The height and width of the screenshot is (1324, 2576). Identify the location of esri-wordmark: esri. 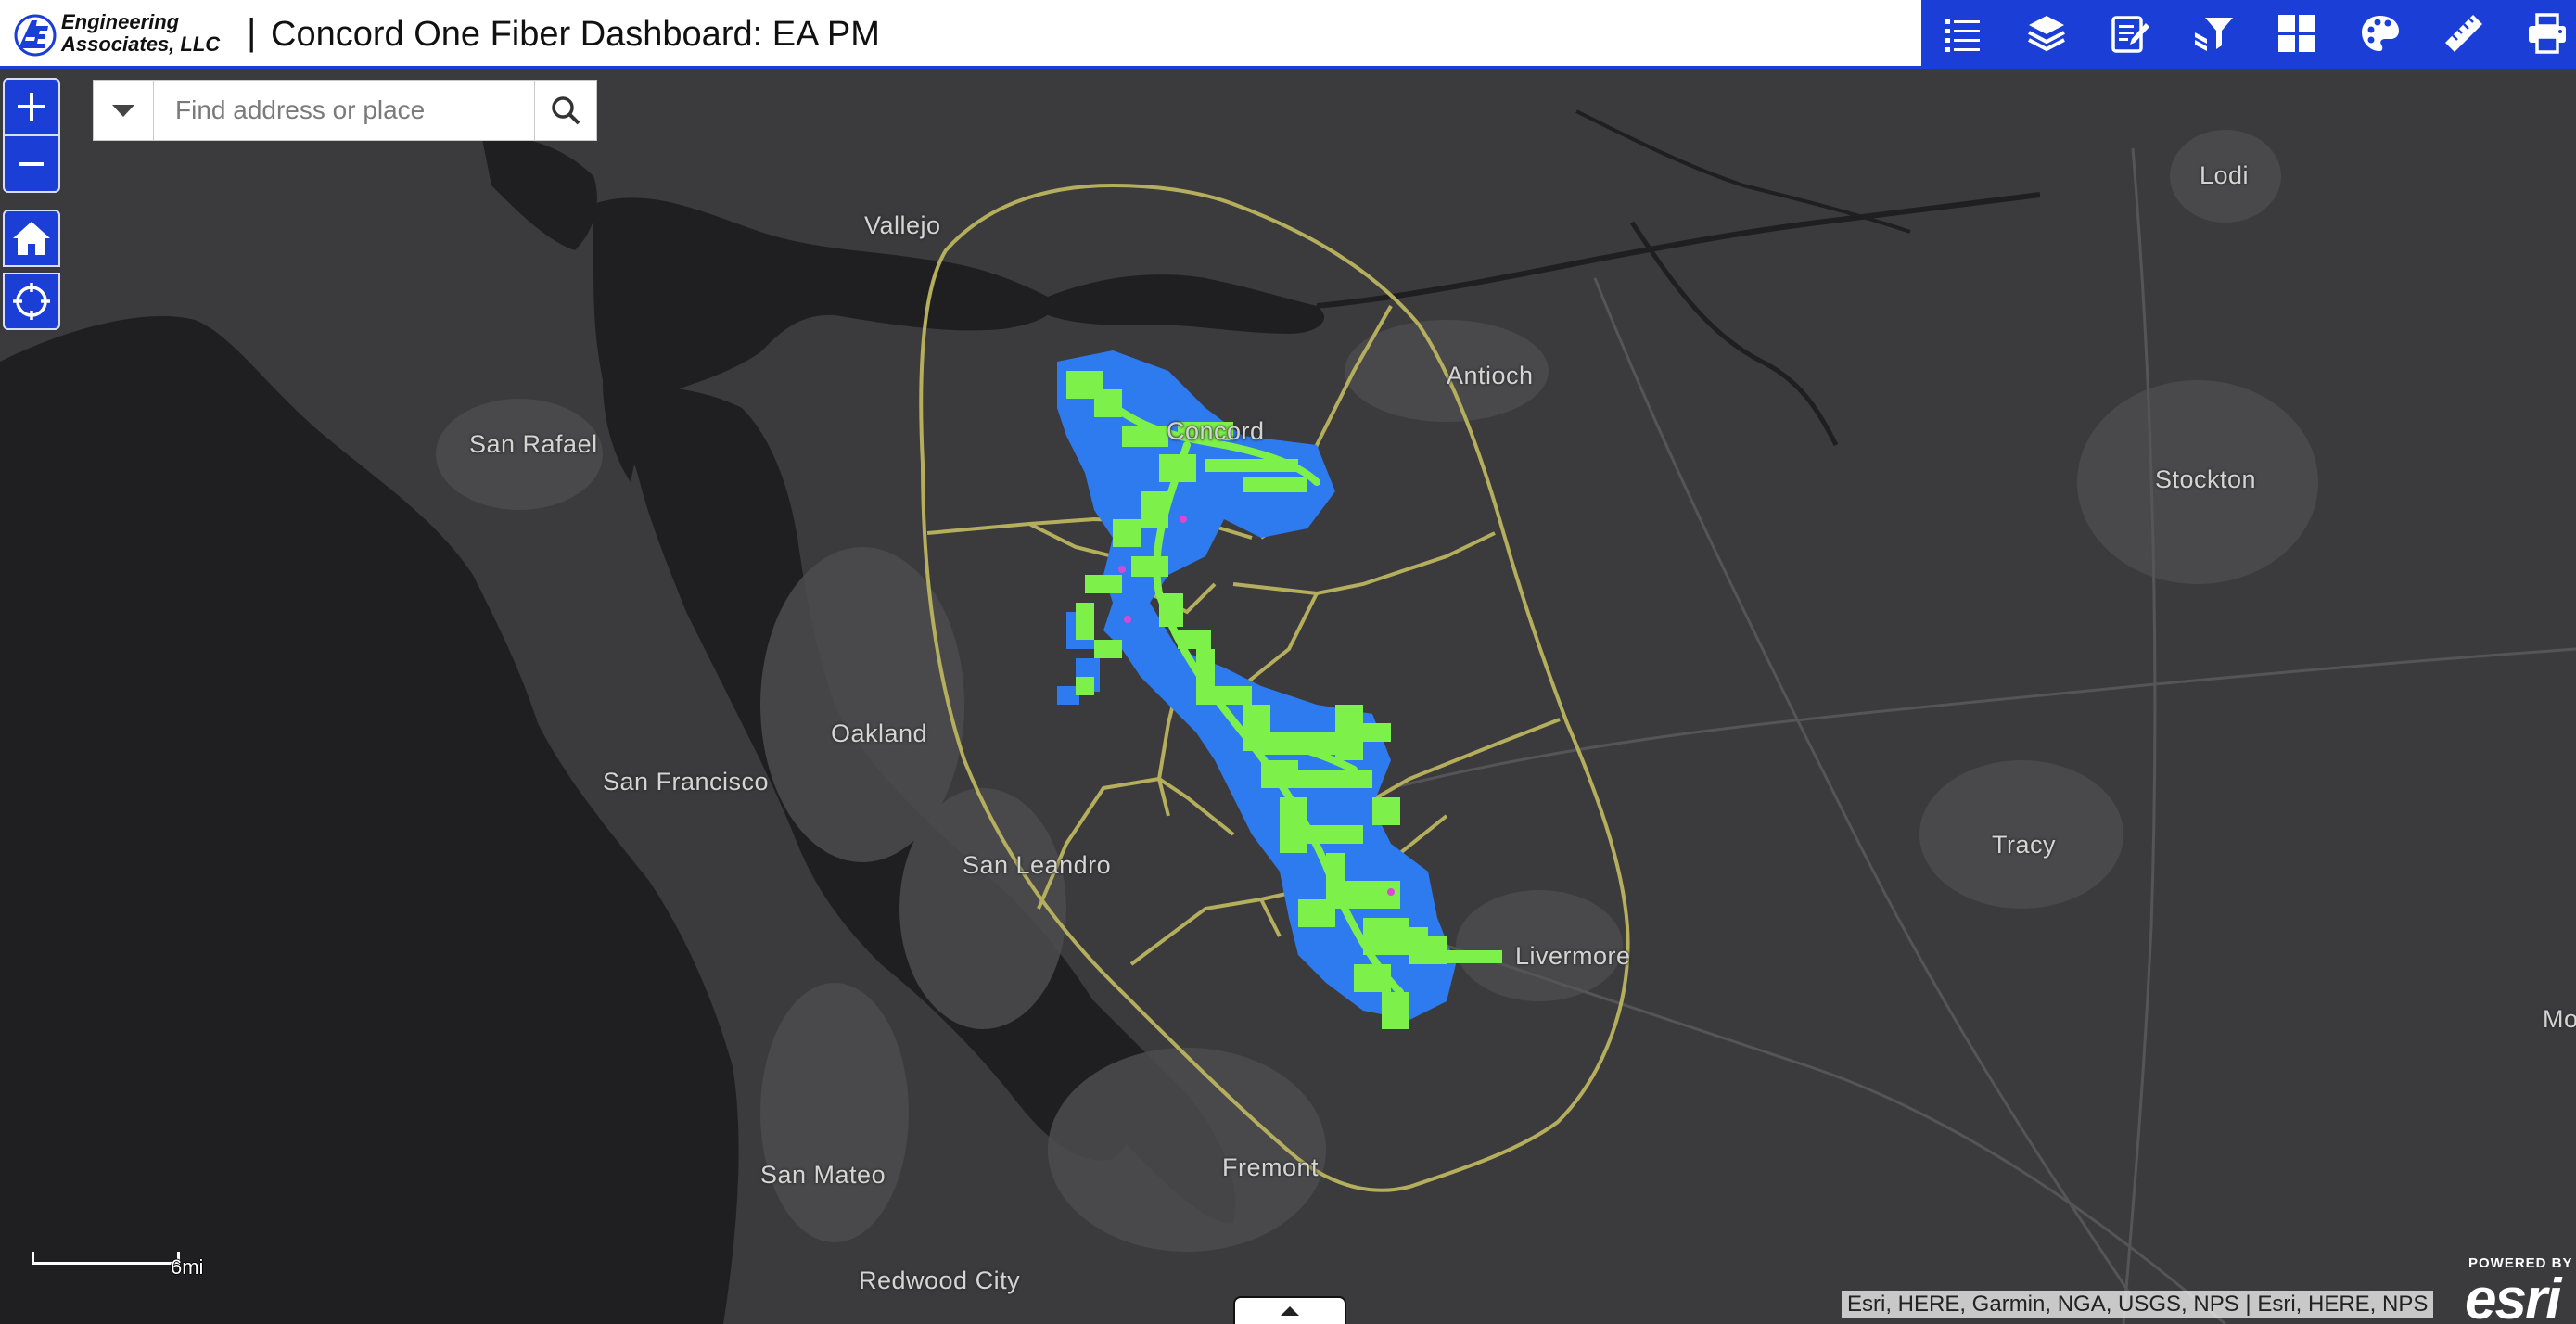
(2513, 1295).